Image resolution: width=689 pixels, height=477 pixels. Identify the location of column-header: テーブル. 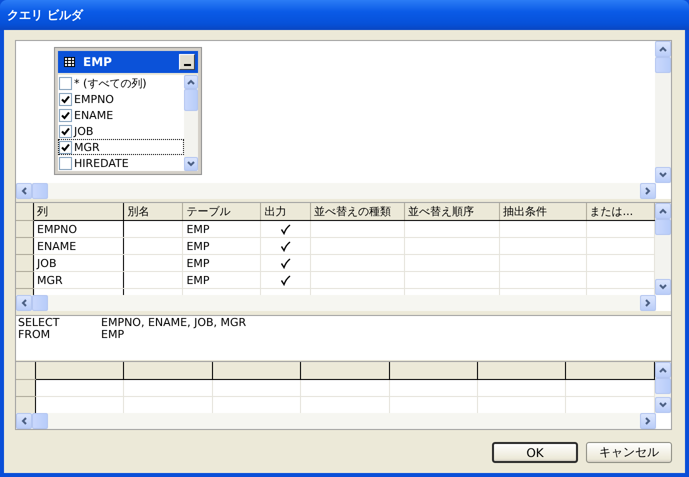
(221, 212).